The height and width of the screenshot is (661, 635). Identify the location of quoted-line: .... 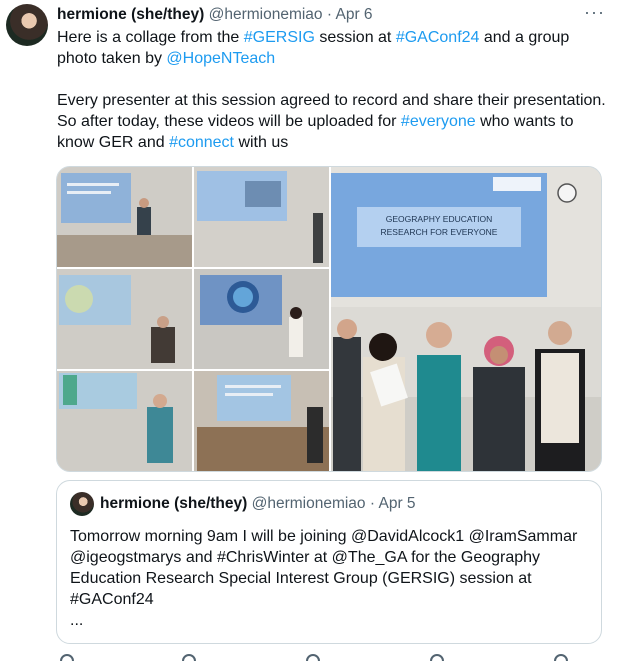
(77, 620).